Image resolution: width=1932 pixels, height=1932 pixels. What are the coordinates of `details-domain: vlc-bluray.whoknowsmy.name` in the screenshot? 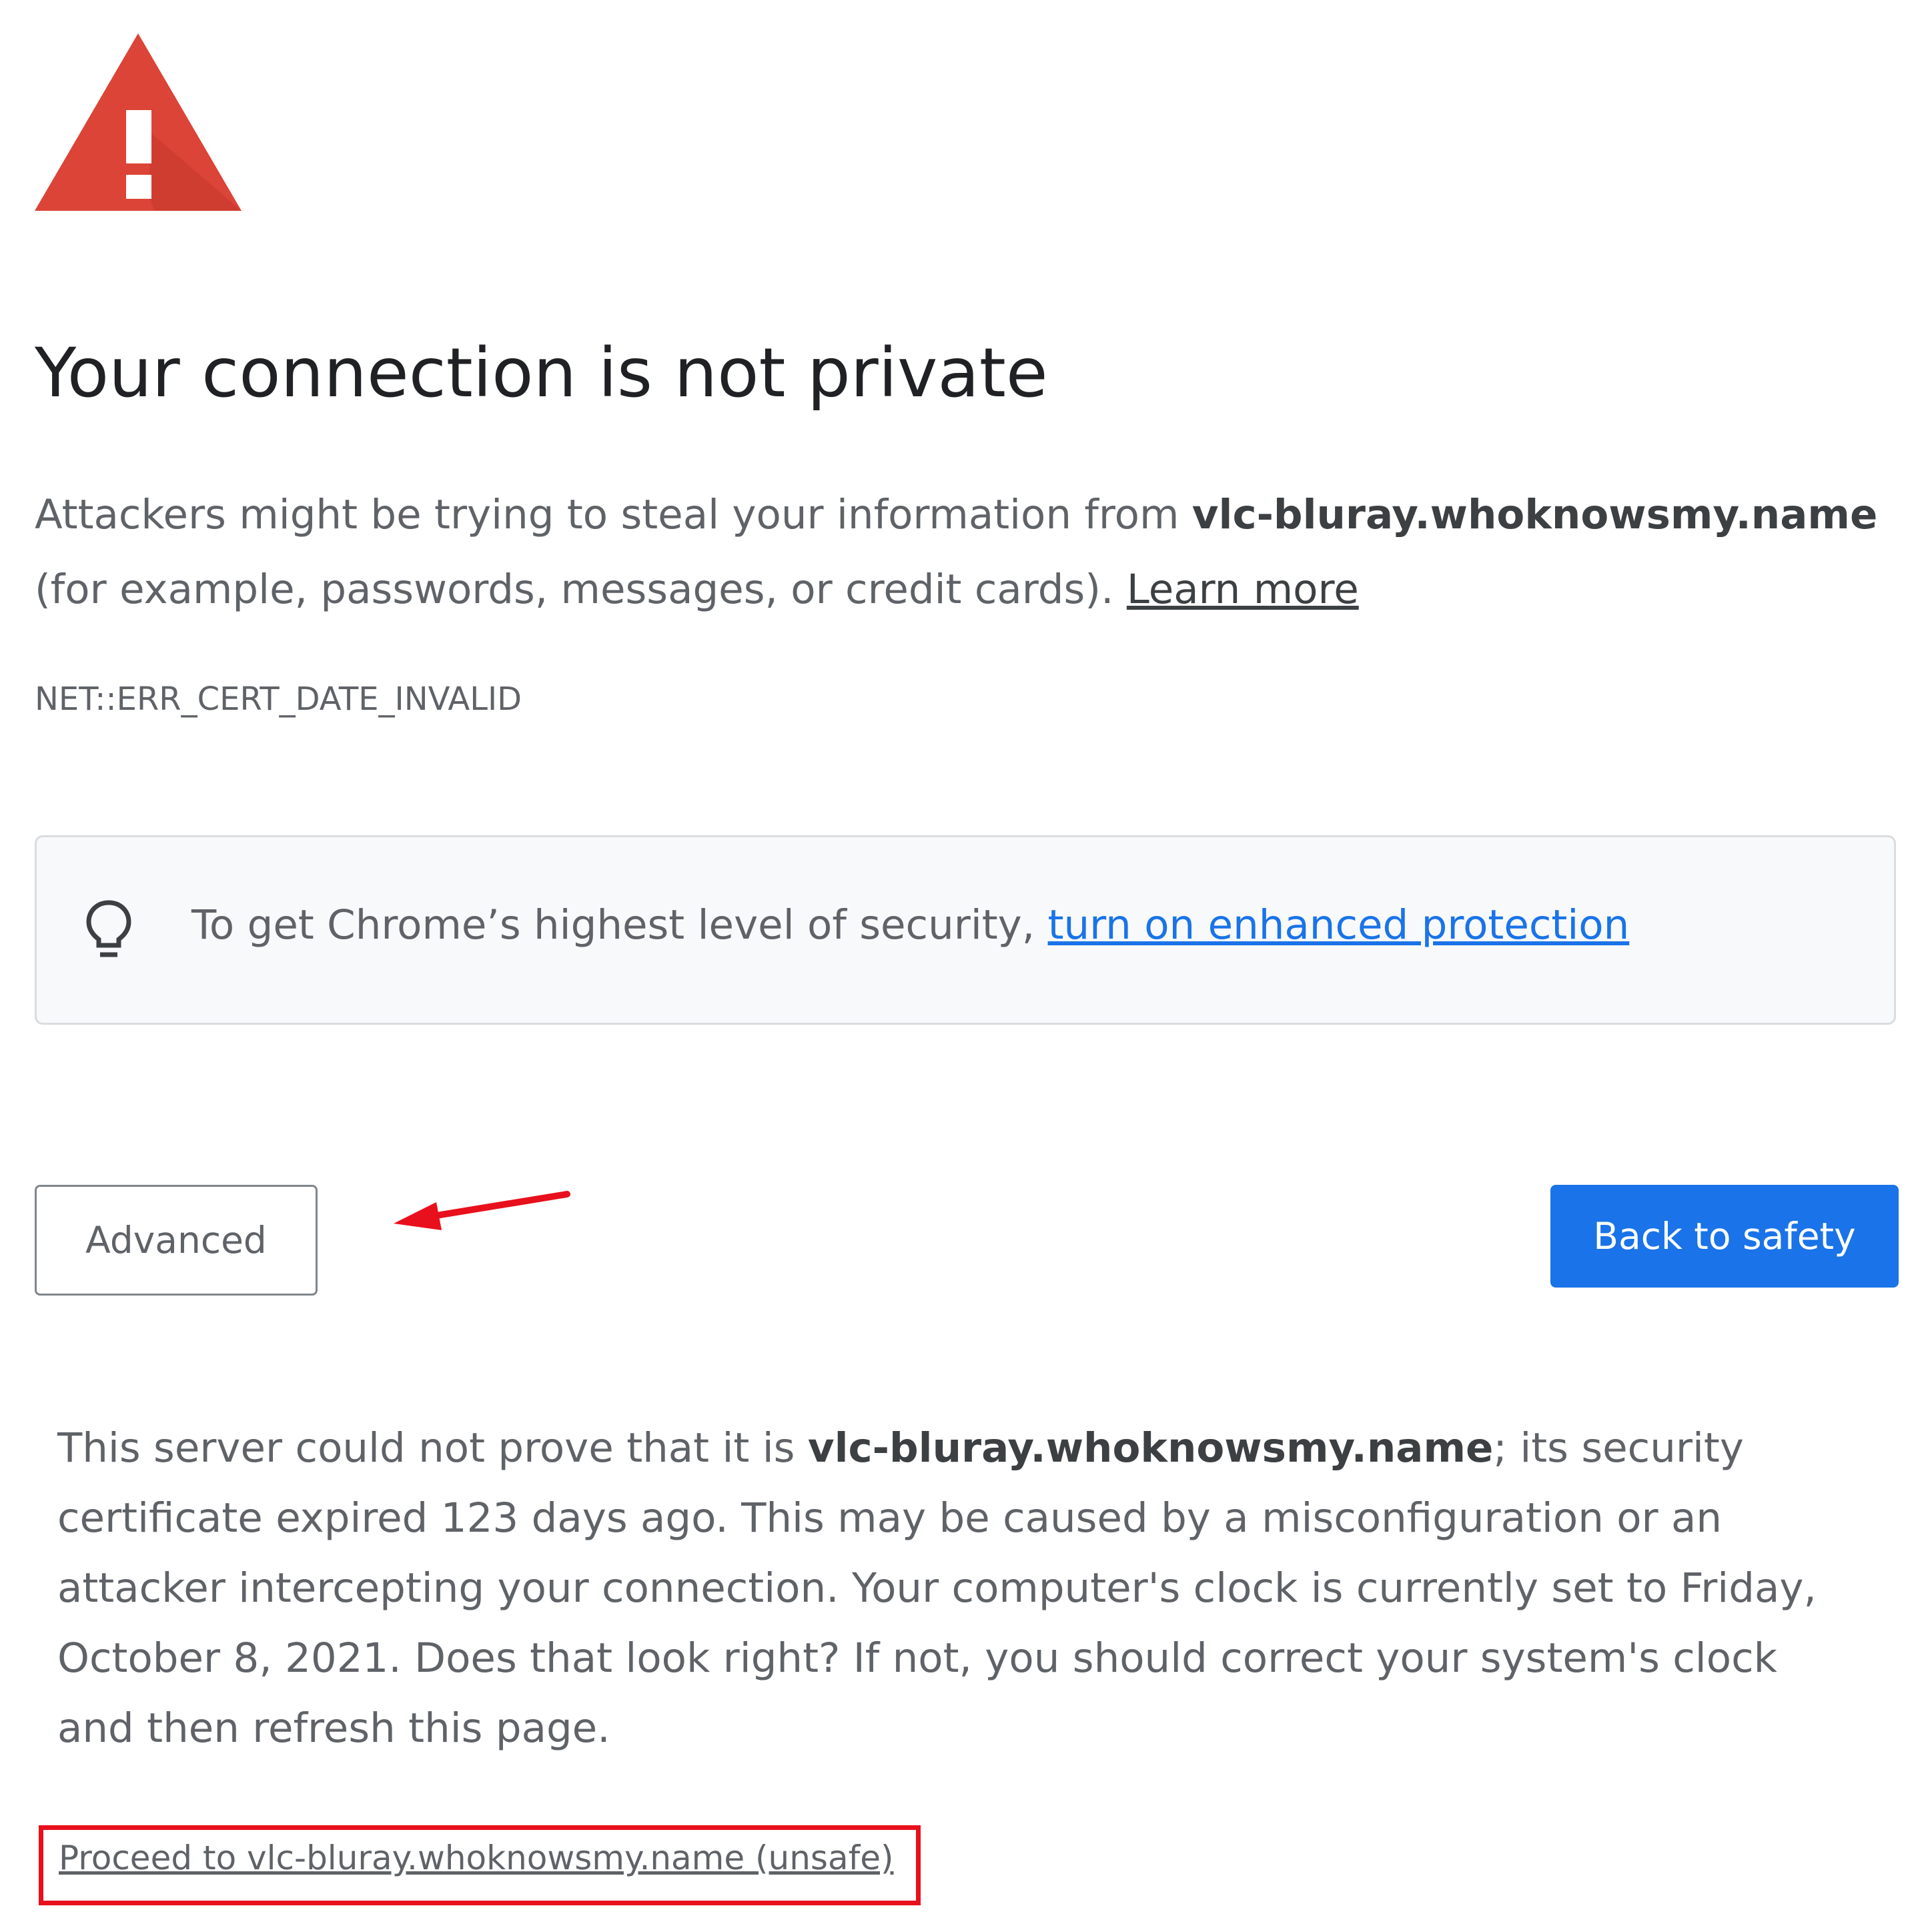 It's located at (1150, 1448).